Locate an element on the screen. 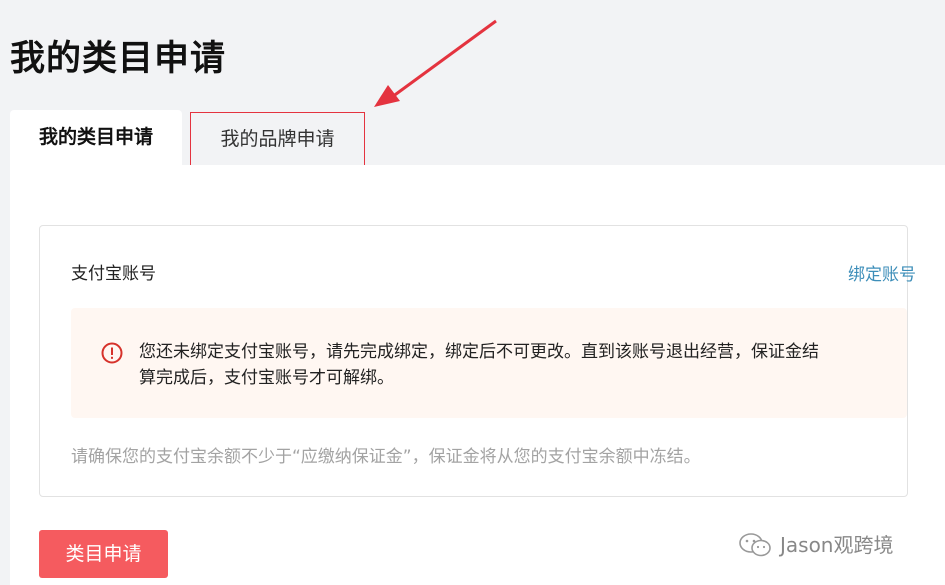 This screenshot has height=585, width=945. category-apply-button: 类目申请 is located at coordinates (103, 554).